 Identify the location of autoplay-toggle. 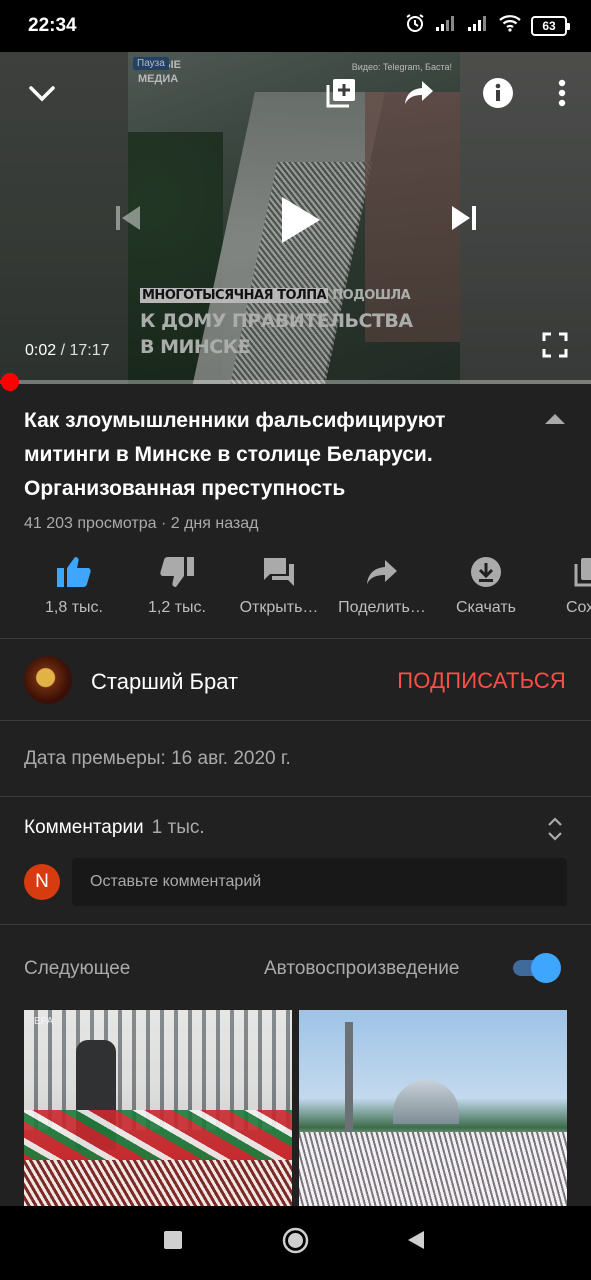
(537, 968).